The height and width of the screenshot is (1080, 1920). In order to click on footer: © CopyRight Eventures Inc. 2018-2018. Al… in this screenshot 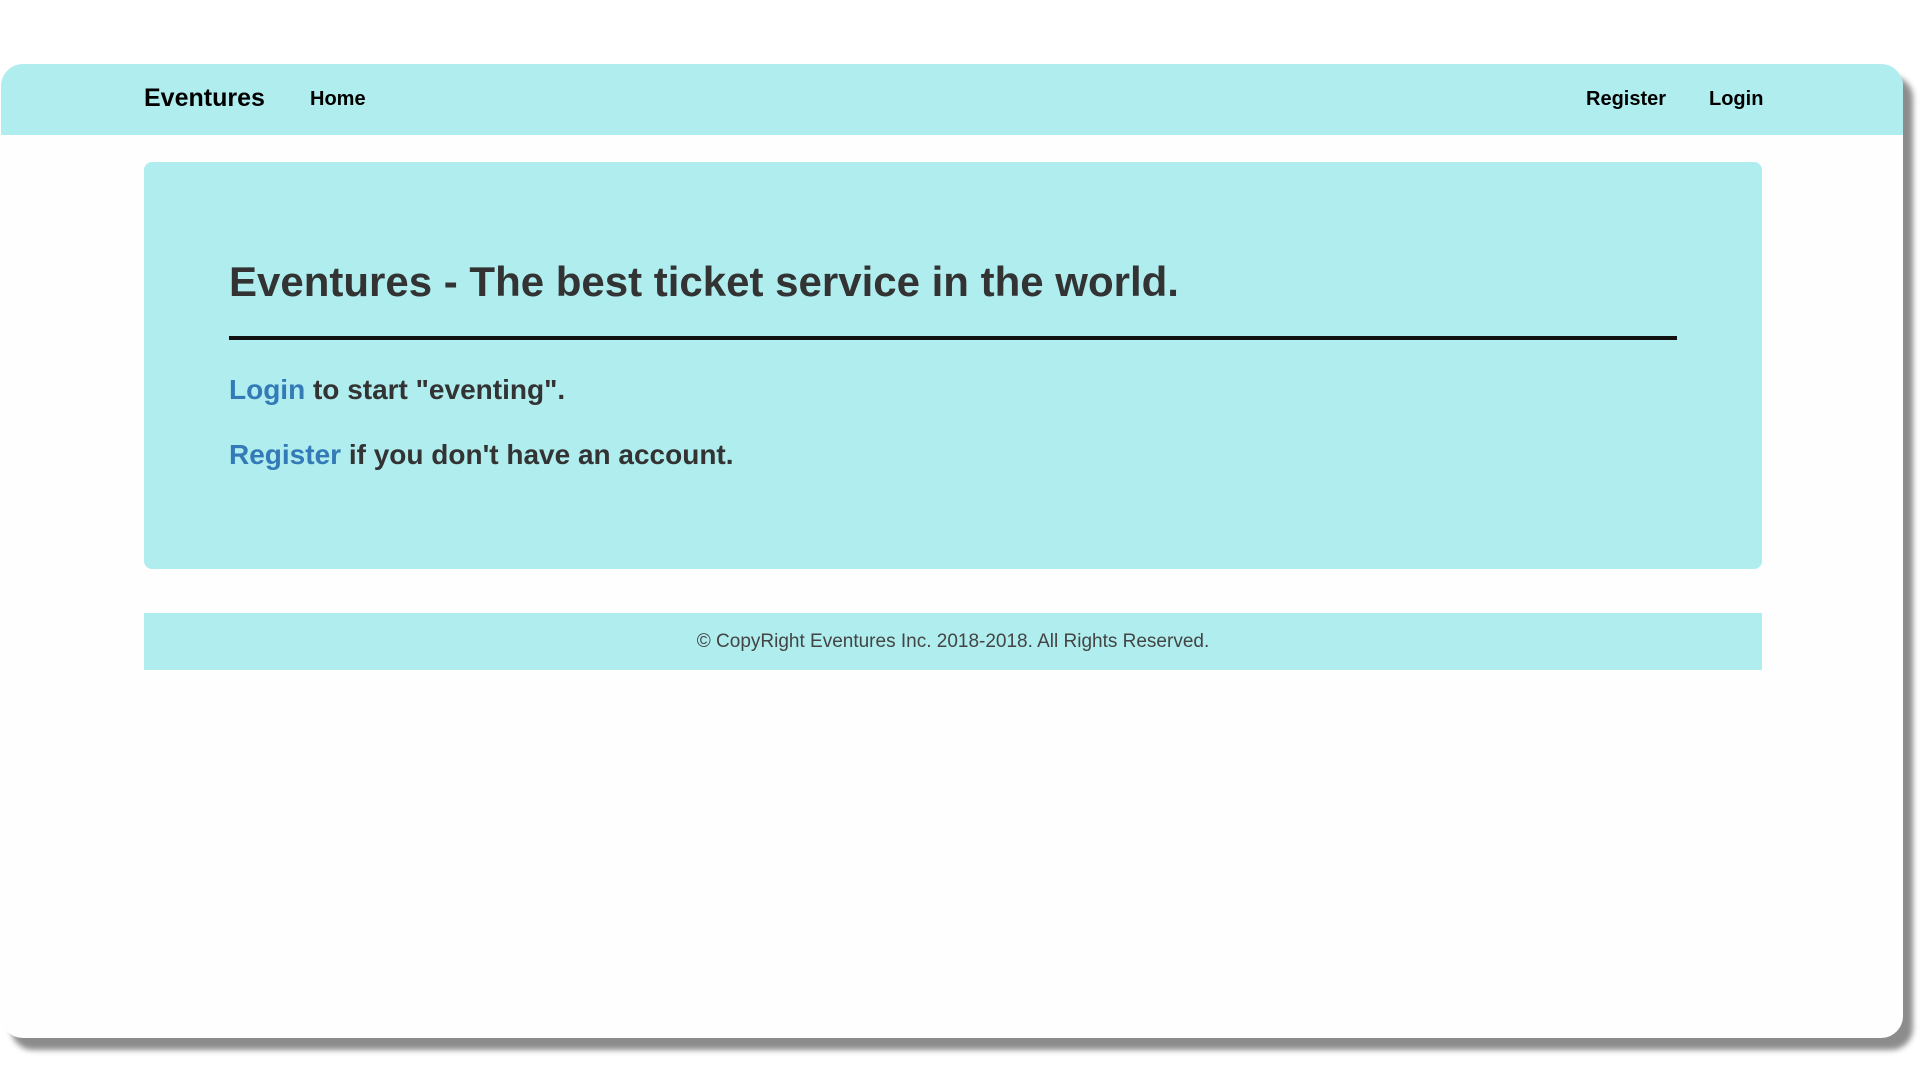, I will do `click(953, 641)`.